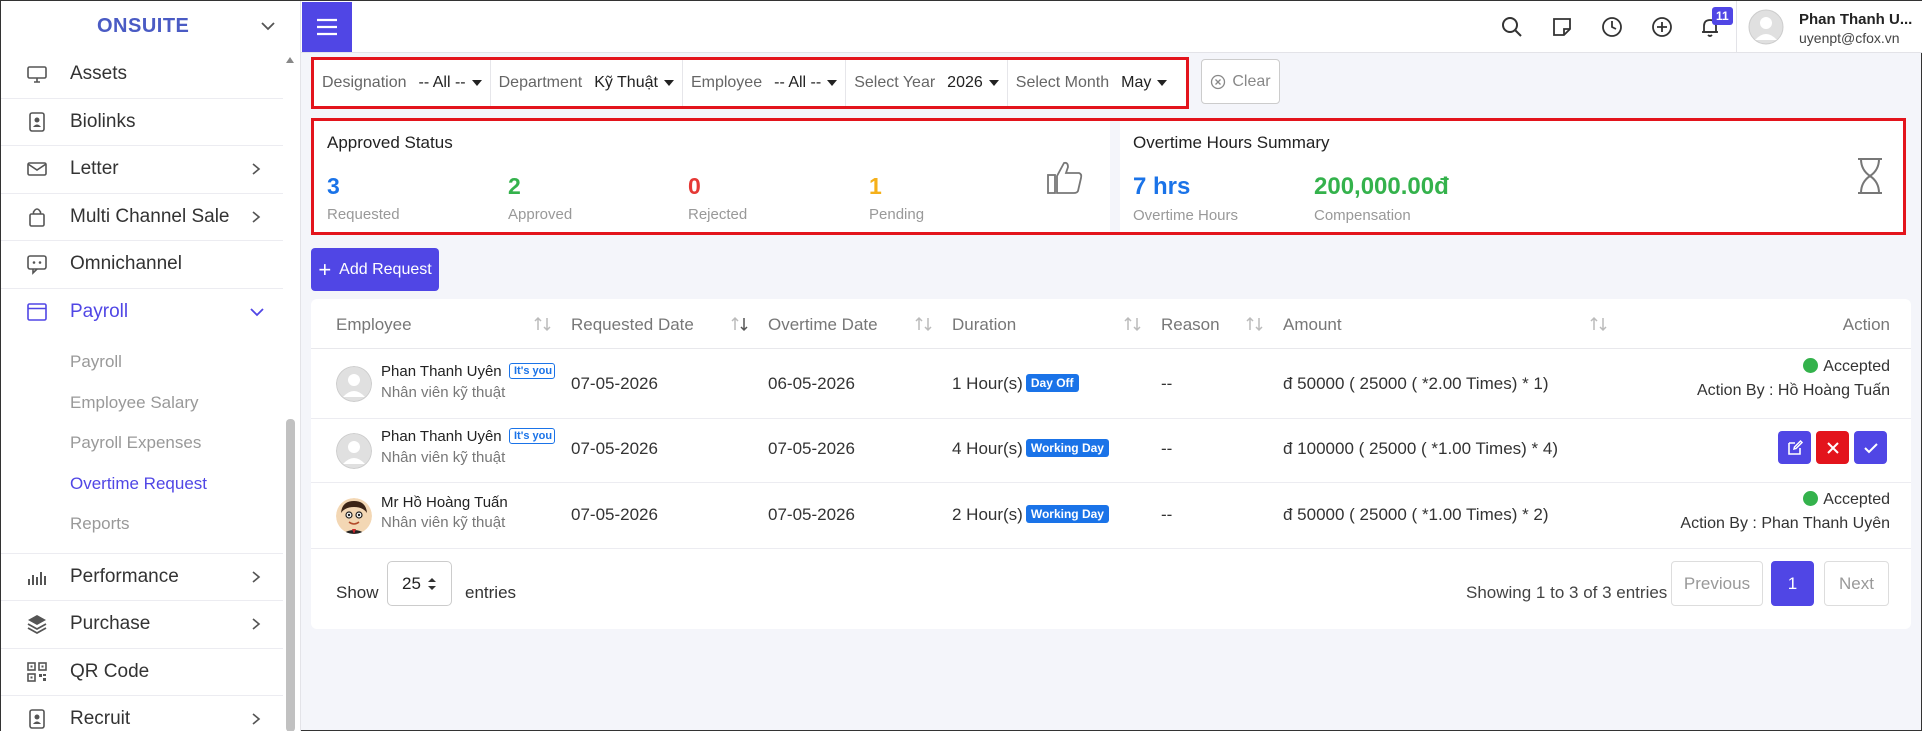  What do you see at coordinates (1794, 447) in the screenshot?
I see `edit-button` at bounding box center [1794, 447].